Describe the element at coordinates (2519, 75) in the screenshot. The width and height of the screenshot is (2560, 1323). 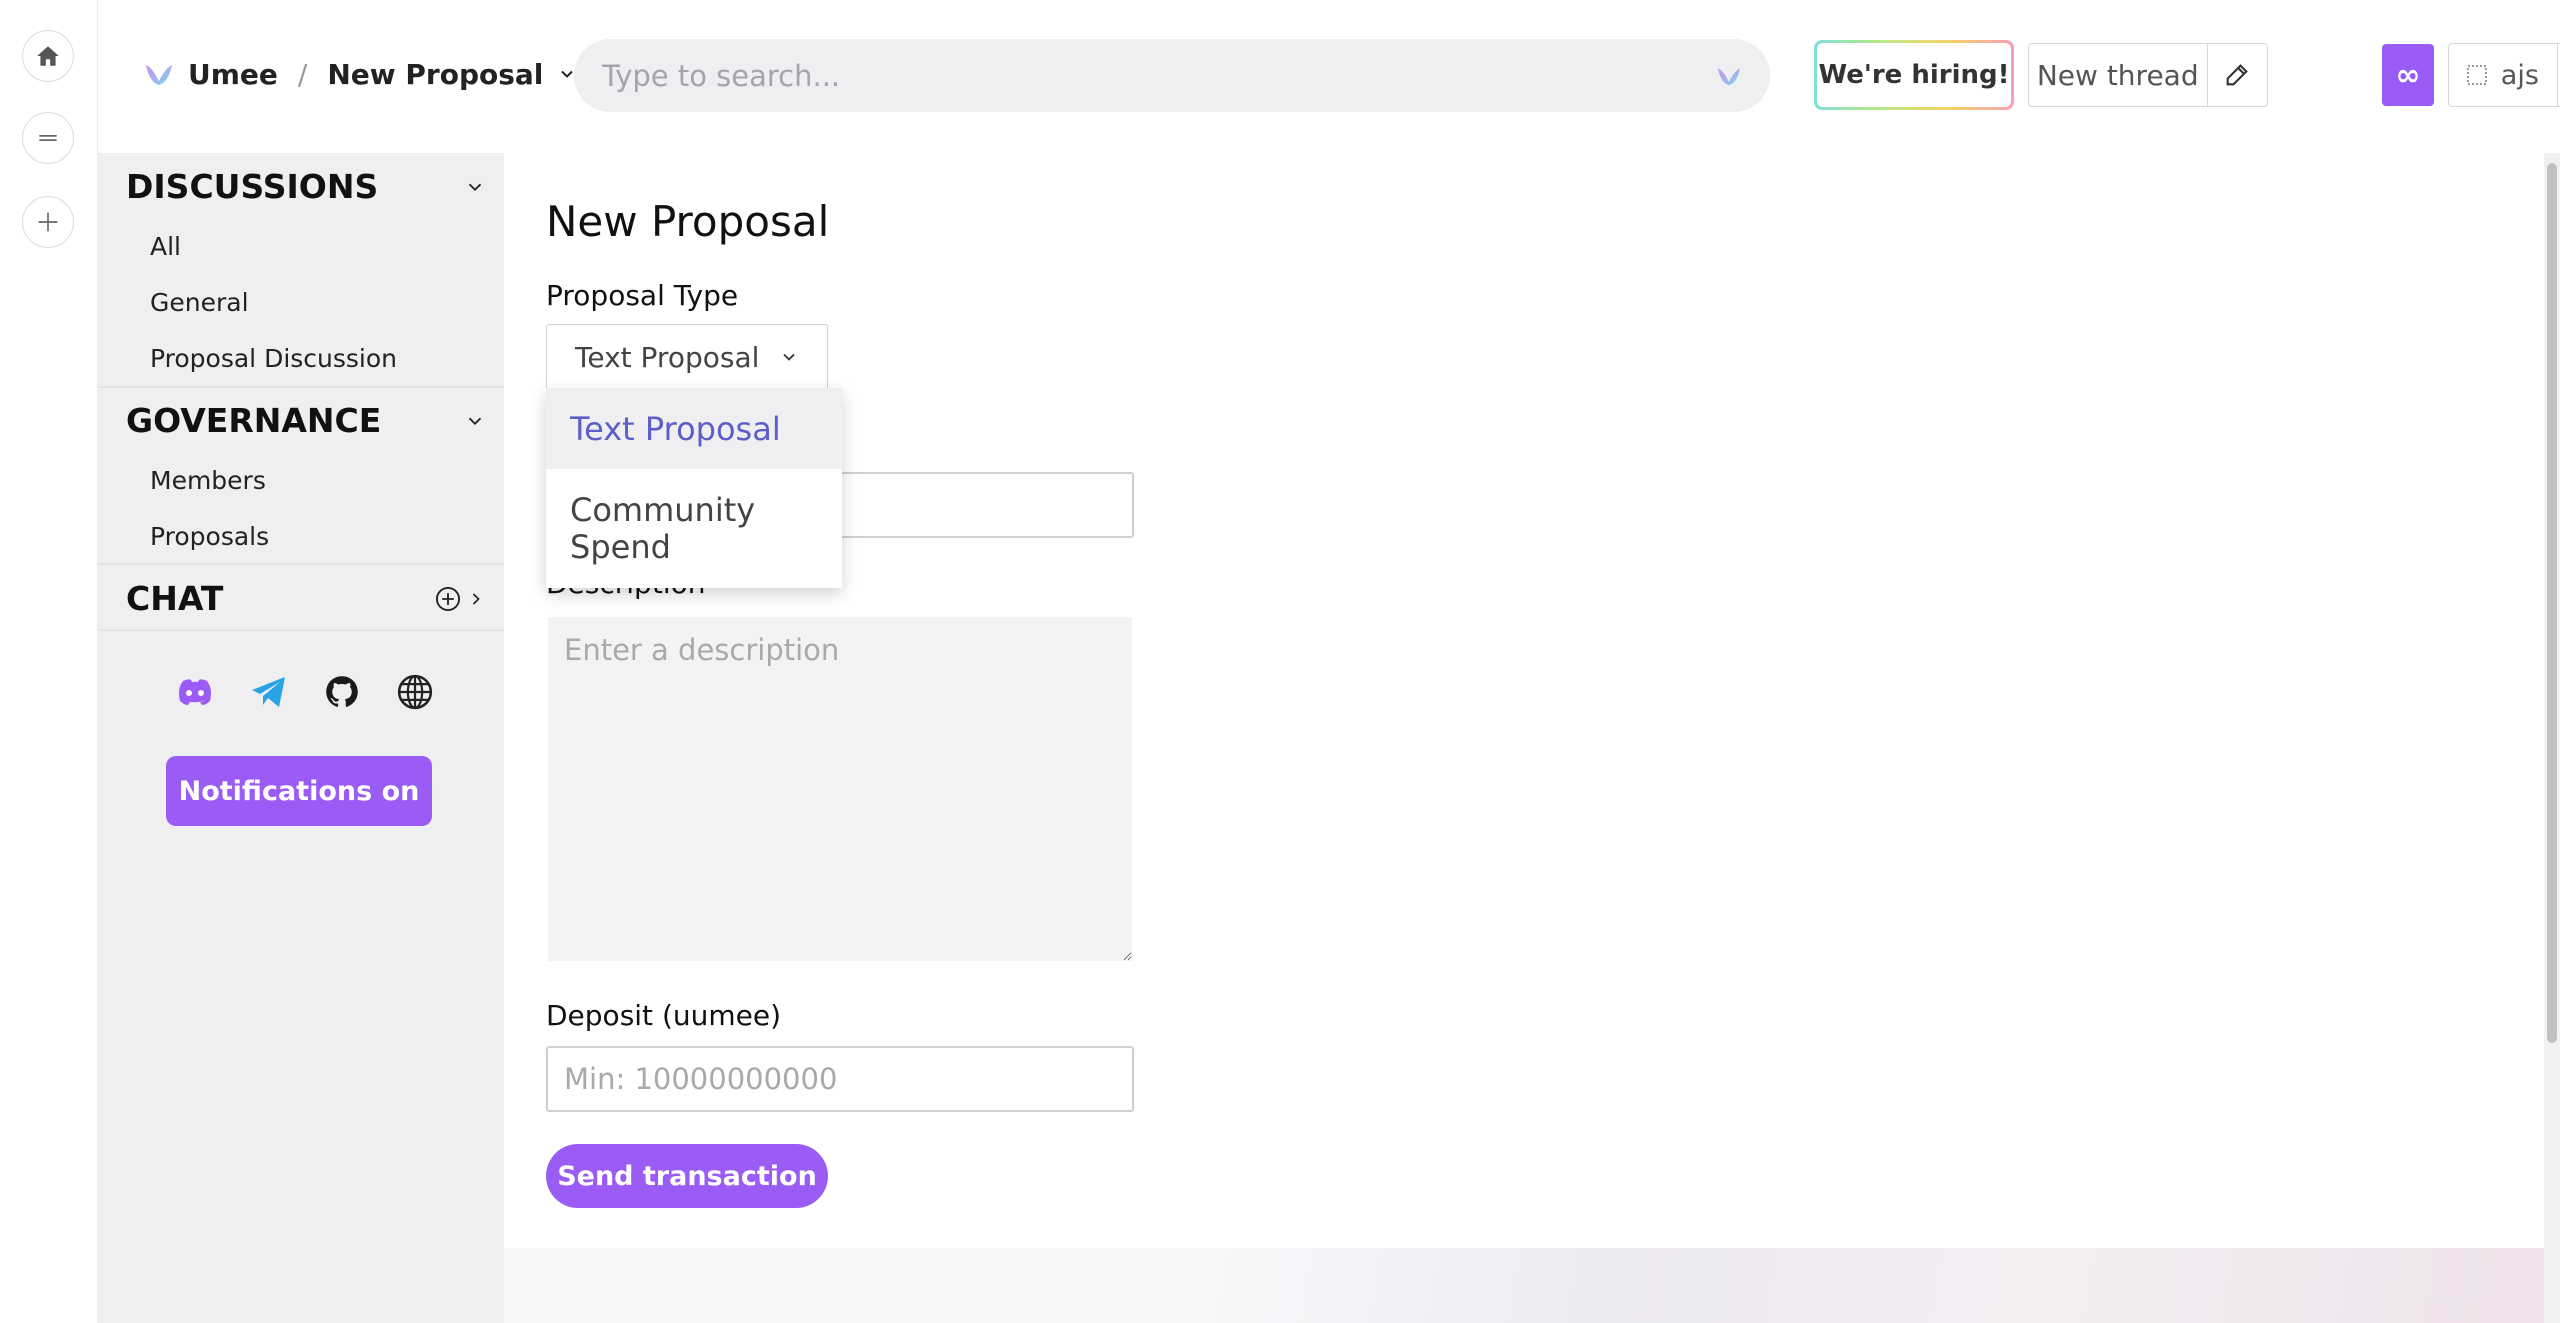
I see `account-name: ajs` at that location.